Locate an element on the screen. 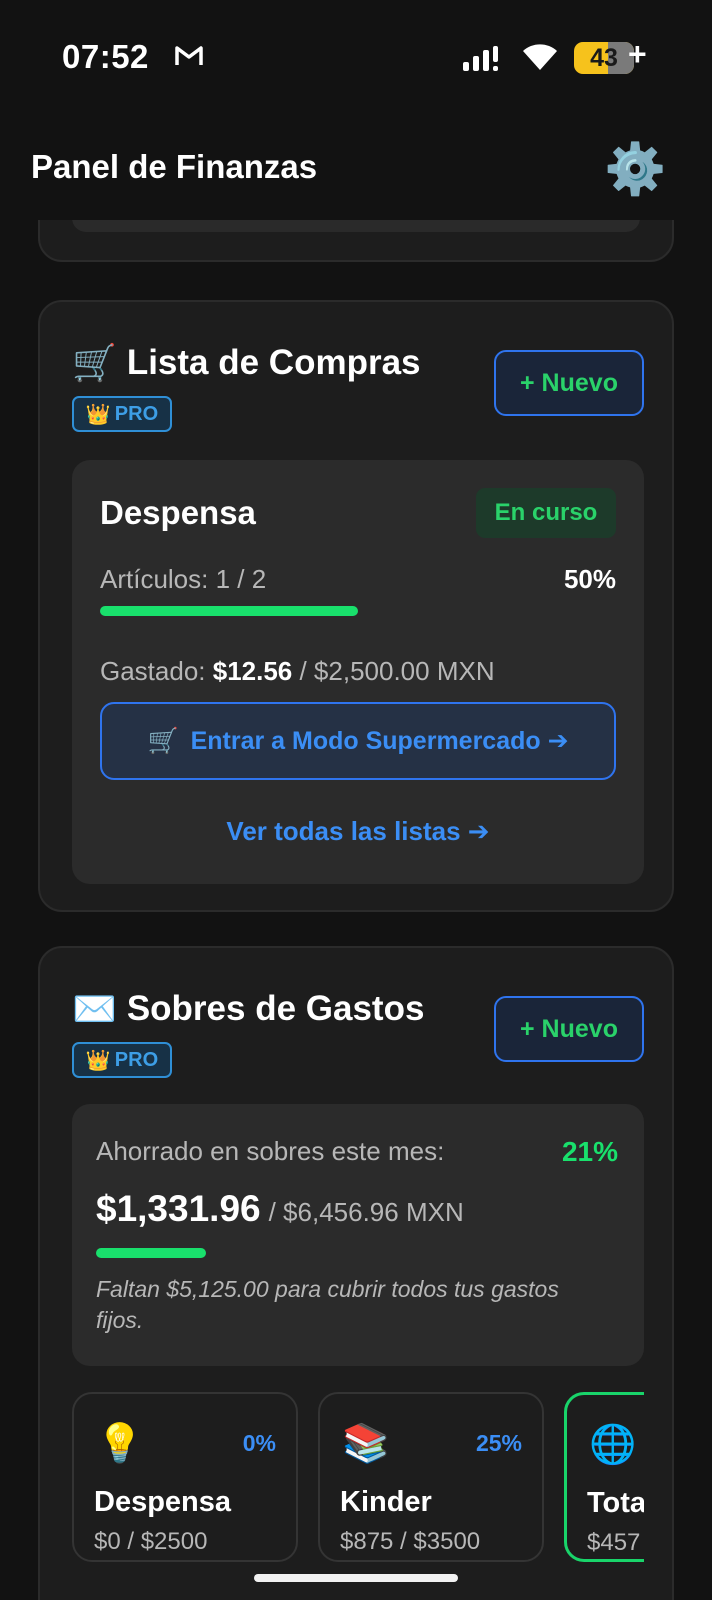  items-progress-bar is located at coordinates (358, 611).